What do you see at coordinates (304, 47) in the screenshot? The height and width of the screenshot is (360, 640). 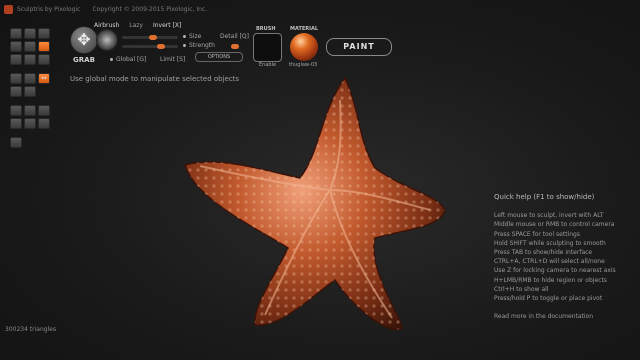 I see `material-preview` at bounding box center [304, 47].